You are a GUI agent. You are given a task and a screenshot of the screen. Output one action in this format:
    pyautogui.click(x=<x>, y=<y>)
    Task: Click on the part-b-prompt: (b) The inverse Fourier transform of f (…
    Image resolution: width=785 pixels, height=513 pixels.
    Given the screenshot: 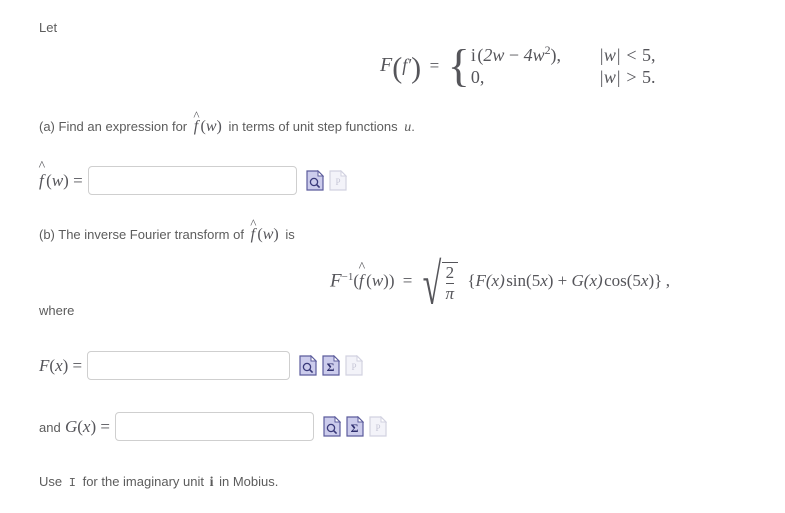 What is the action you would take?
    pyautogui.click(x=167, y=235)
    